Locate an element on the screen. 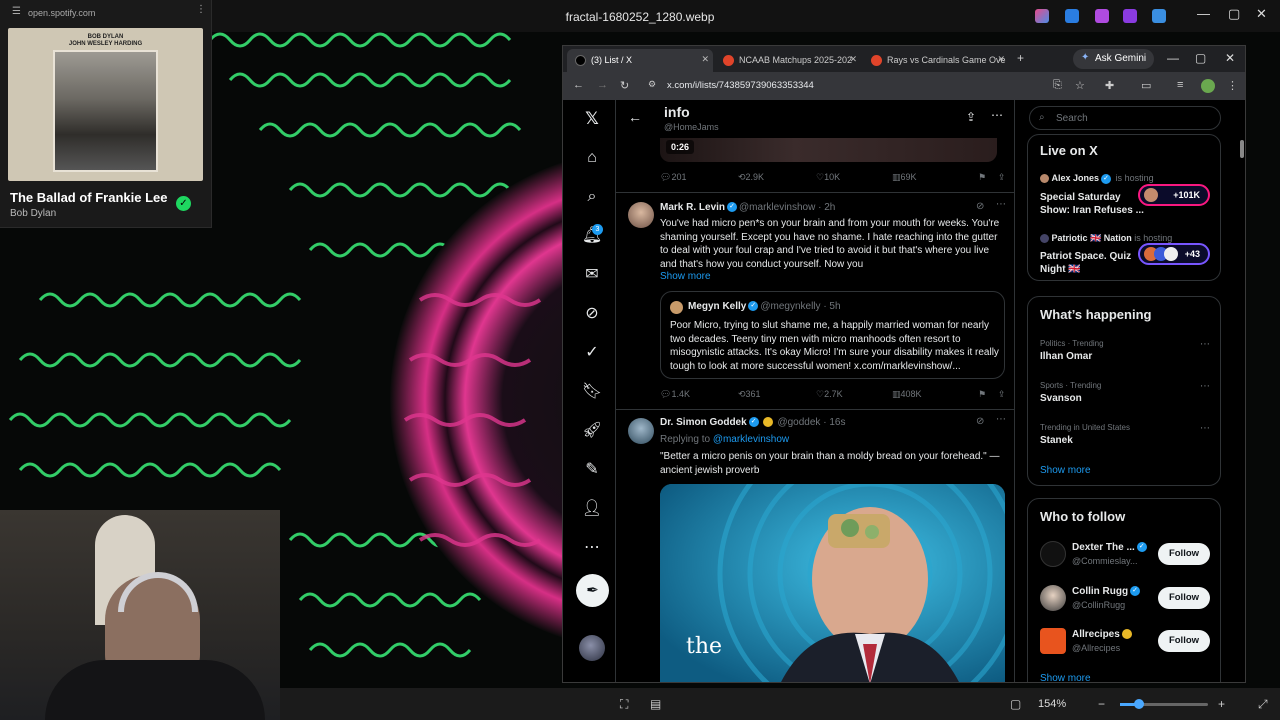  ask-gemini-button: ✦ Ask Gemini is located at coordinates (1114, 59).